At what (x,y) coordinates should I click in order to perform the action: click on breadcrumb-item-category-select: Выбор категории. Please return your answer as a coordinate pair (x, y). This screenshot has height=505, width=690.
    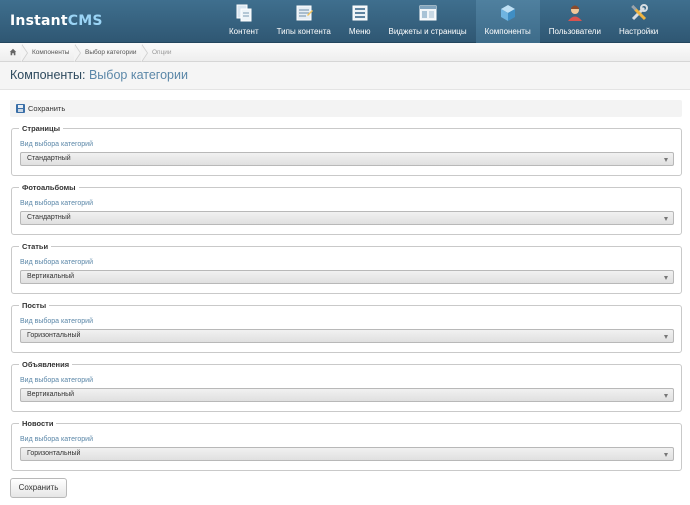
    Looking at the image, I should click on (110, 52).